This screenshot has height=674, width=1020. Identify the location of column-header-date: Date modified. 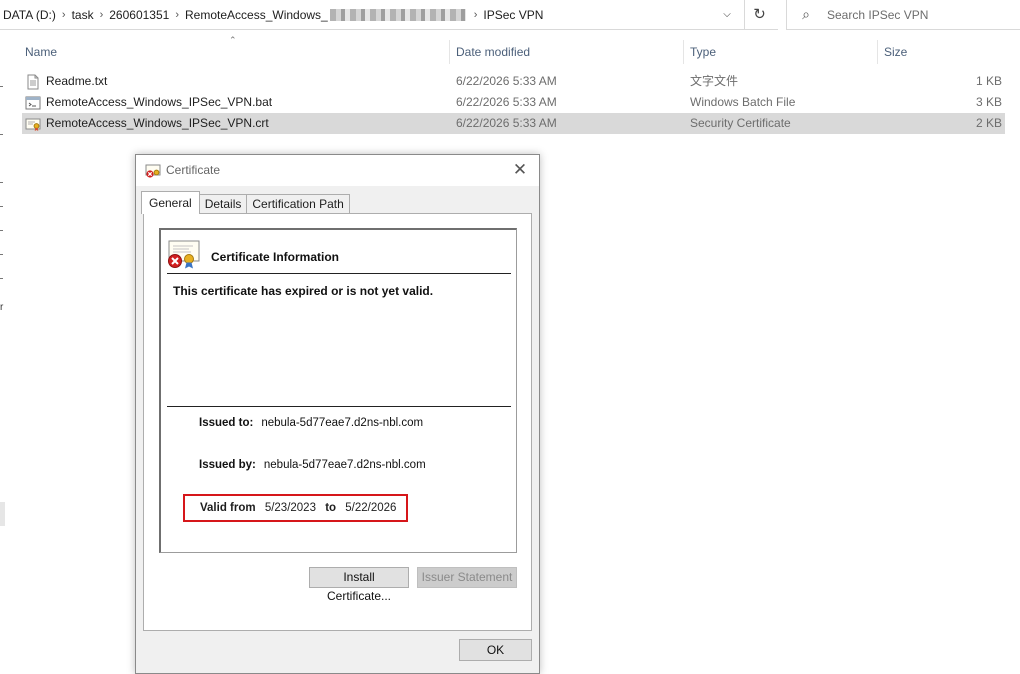
(567, 52).